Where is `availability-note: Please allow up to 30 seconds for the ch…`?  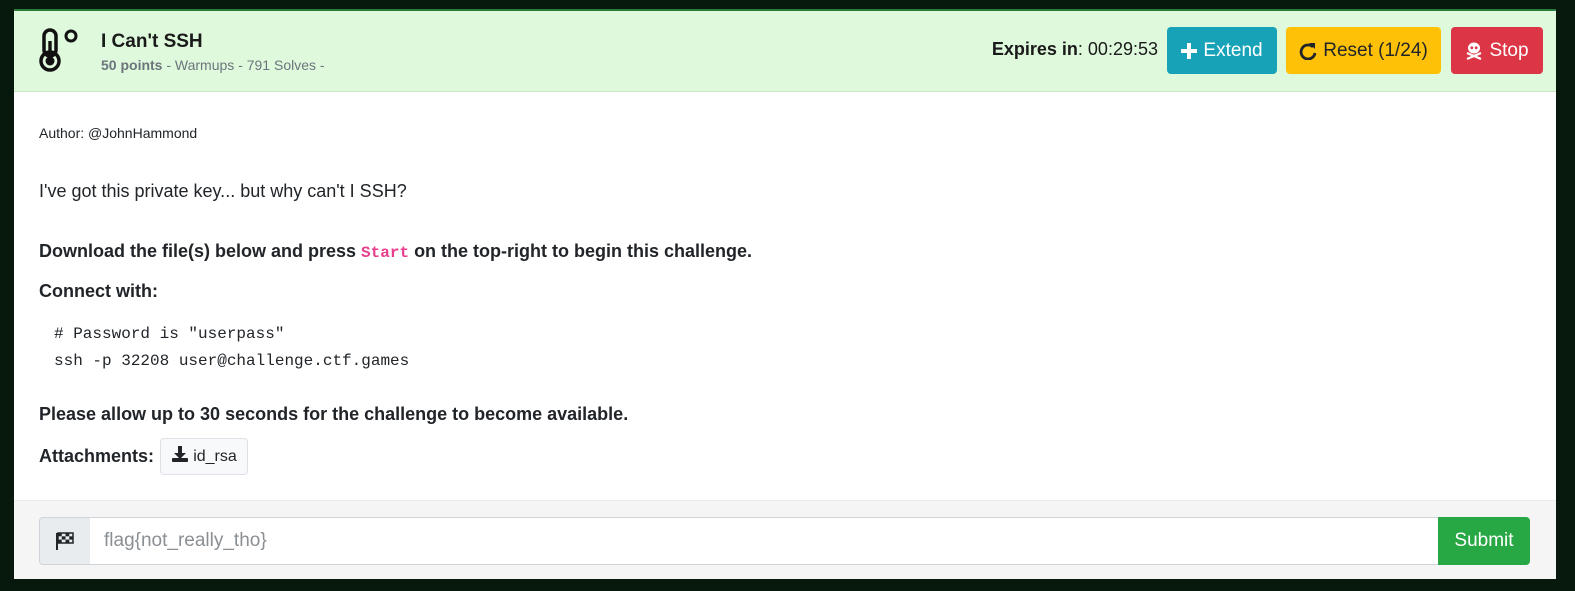
availability-note: Please allow up to 30 seconds for the ch… is located at coordinates (334, 414).